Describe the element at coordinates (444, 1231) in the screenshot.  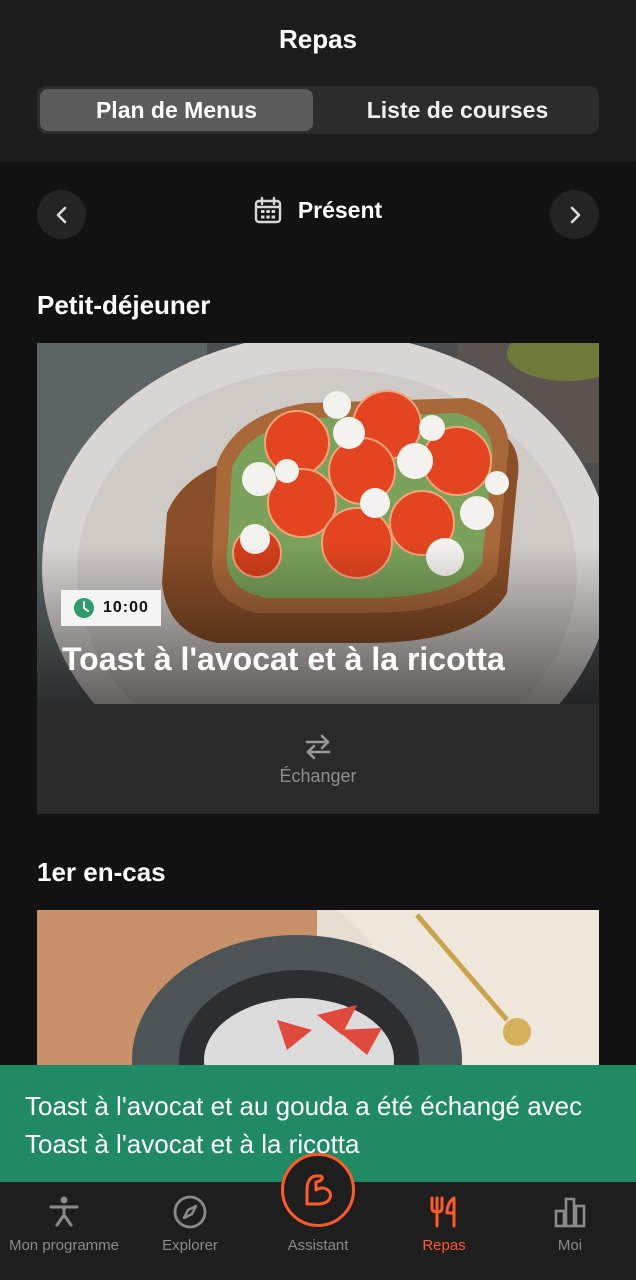
I see `nav-repas: Repas` at that location.